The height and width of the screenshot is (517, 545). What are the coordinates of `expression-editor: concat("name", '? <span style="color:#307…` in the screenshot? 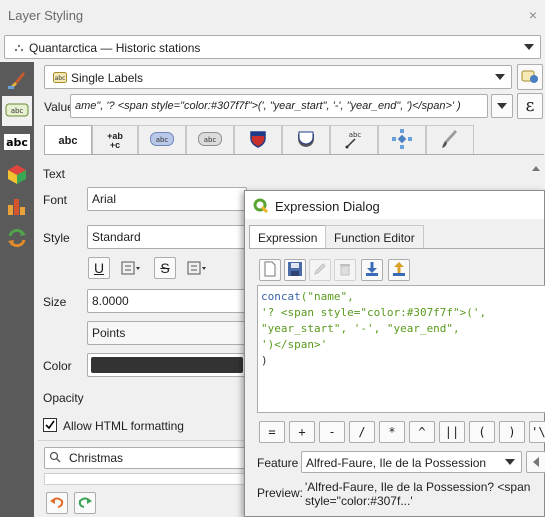 It's located at (401, 349).